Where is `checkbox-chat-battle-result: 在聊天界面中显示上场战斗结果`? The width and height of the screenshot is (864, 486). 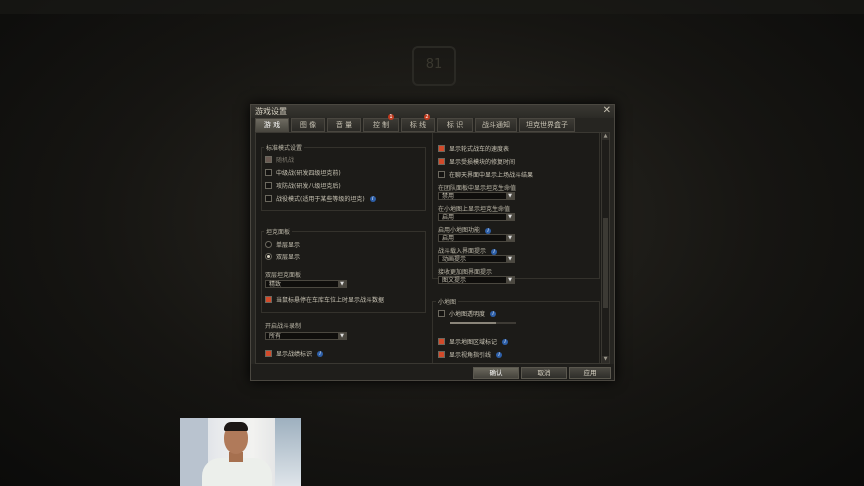
checkbox-chat-battle-result: 在聊天界面中显示上场战斗结果 is located at coordinates (485, 174).